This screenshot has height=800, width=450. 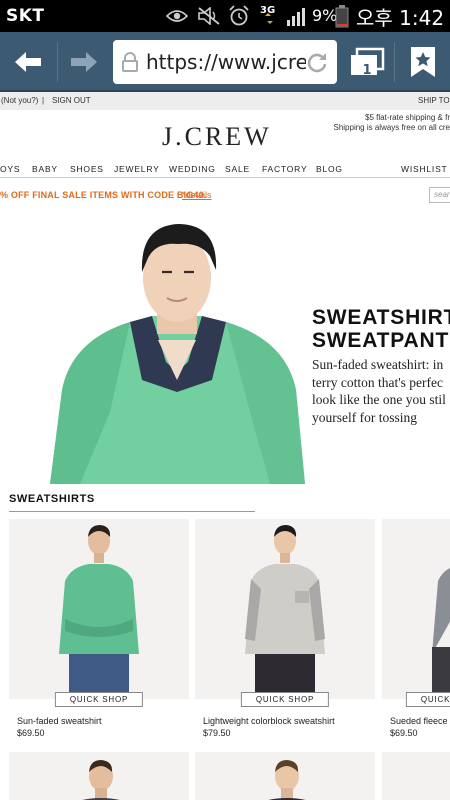 I want to click on nav-divider, so click(x=225, y=177).